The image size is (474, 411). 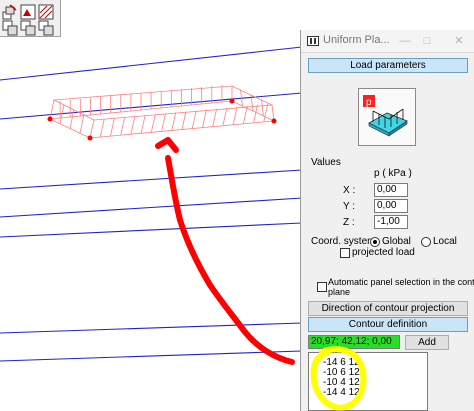 What do you see at coordinates (368, 381) in the screenshot?
I see `contour-point-list: -14 6 12 -10 6 12 -10 4 12 -14 4 12` at bounding box center [368, 381].